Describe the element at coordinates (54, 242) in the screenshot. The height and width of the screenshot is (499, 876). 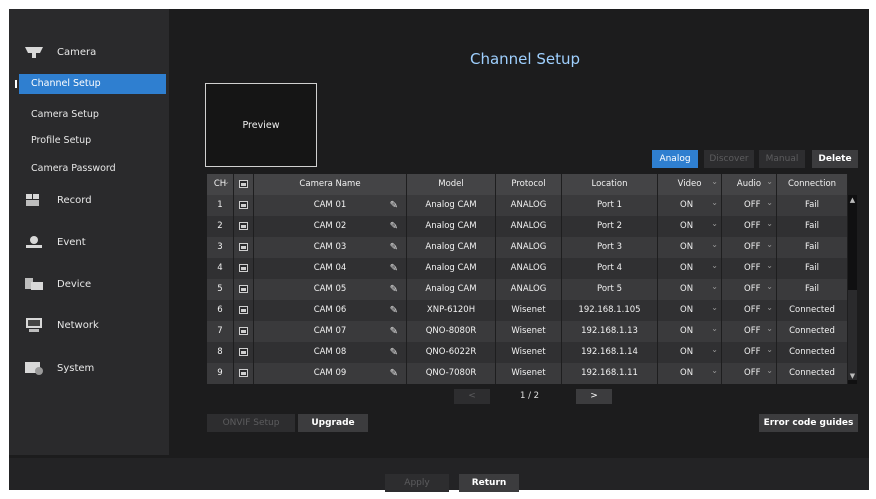
I see `sidebar-item-event: Event` at that location.